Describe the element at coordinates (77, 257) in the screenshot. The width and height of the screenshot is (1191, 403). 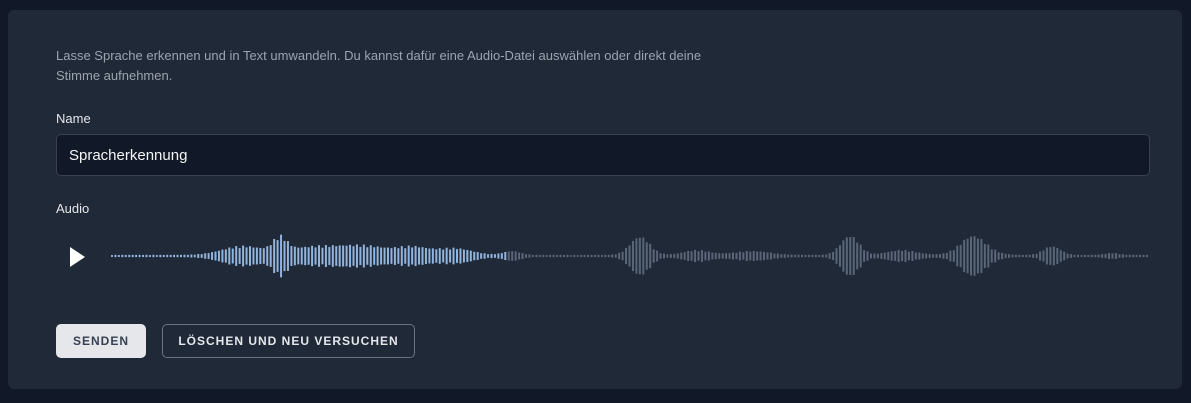
I see `play-button` at that location.